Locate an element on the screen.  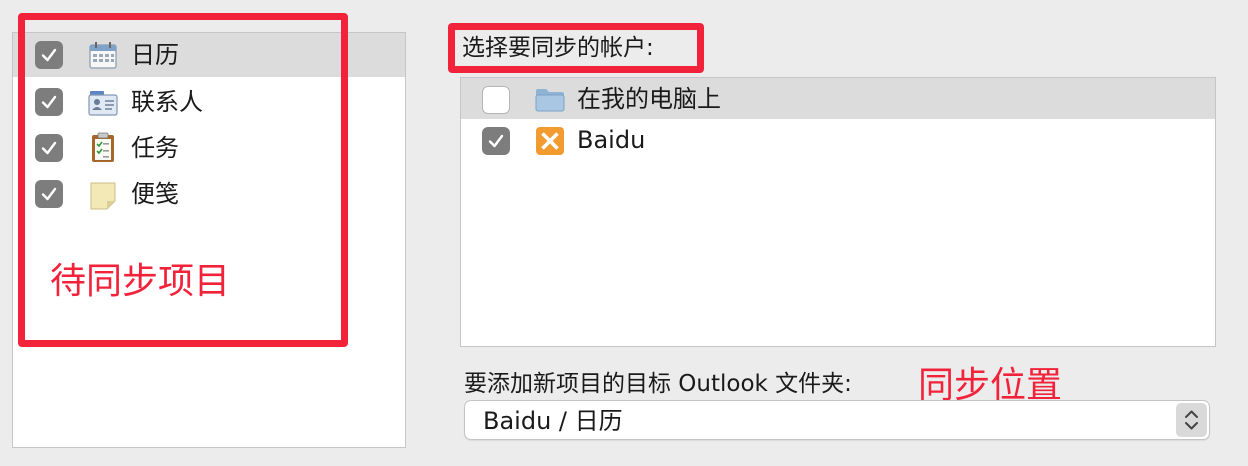
on-my-computer-checkbox is located at coordinates (496, 100).